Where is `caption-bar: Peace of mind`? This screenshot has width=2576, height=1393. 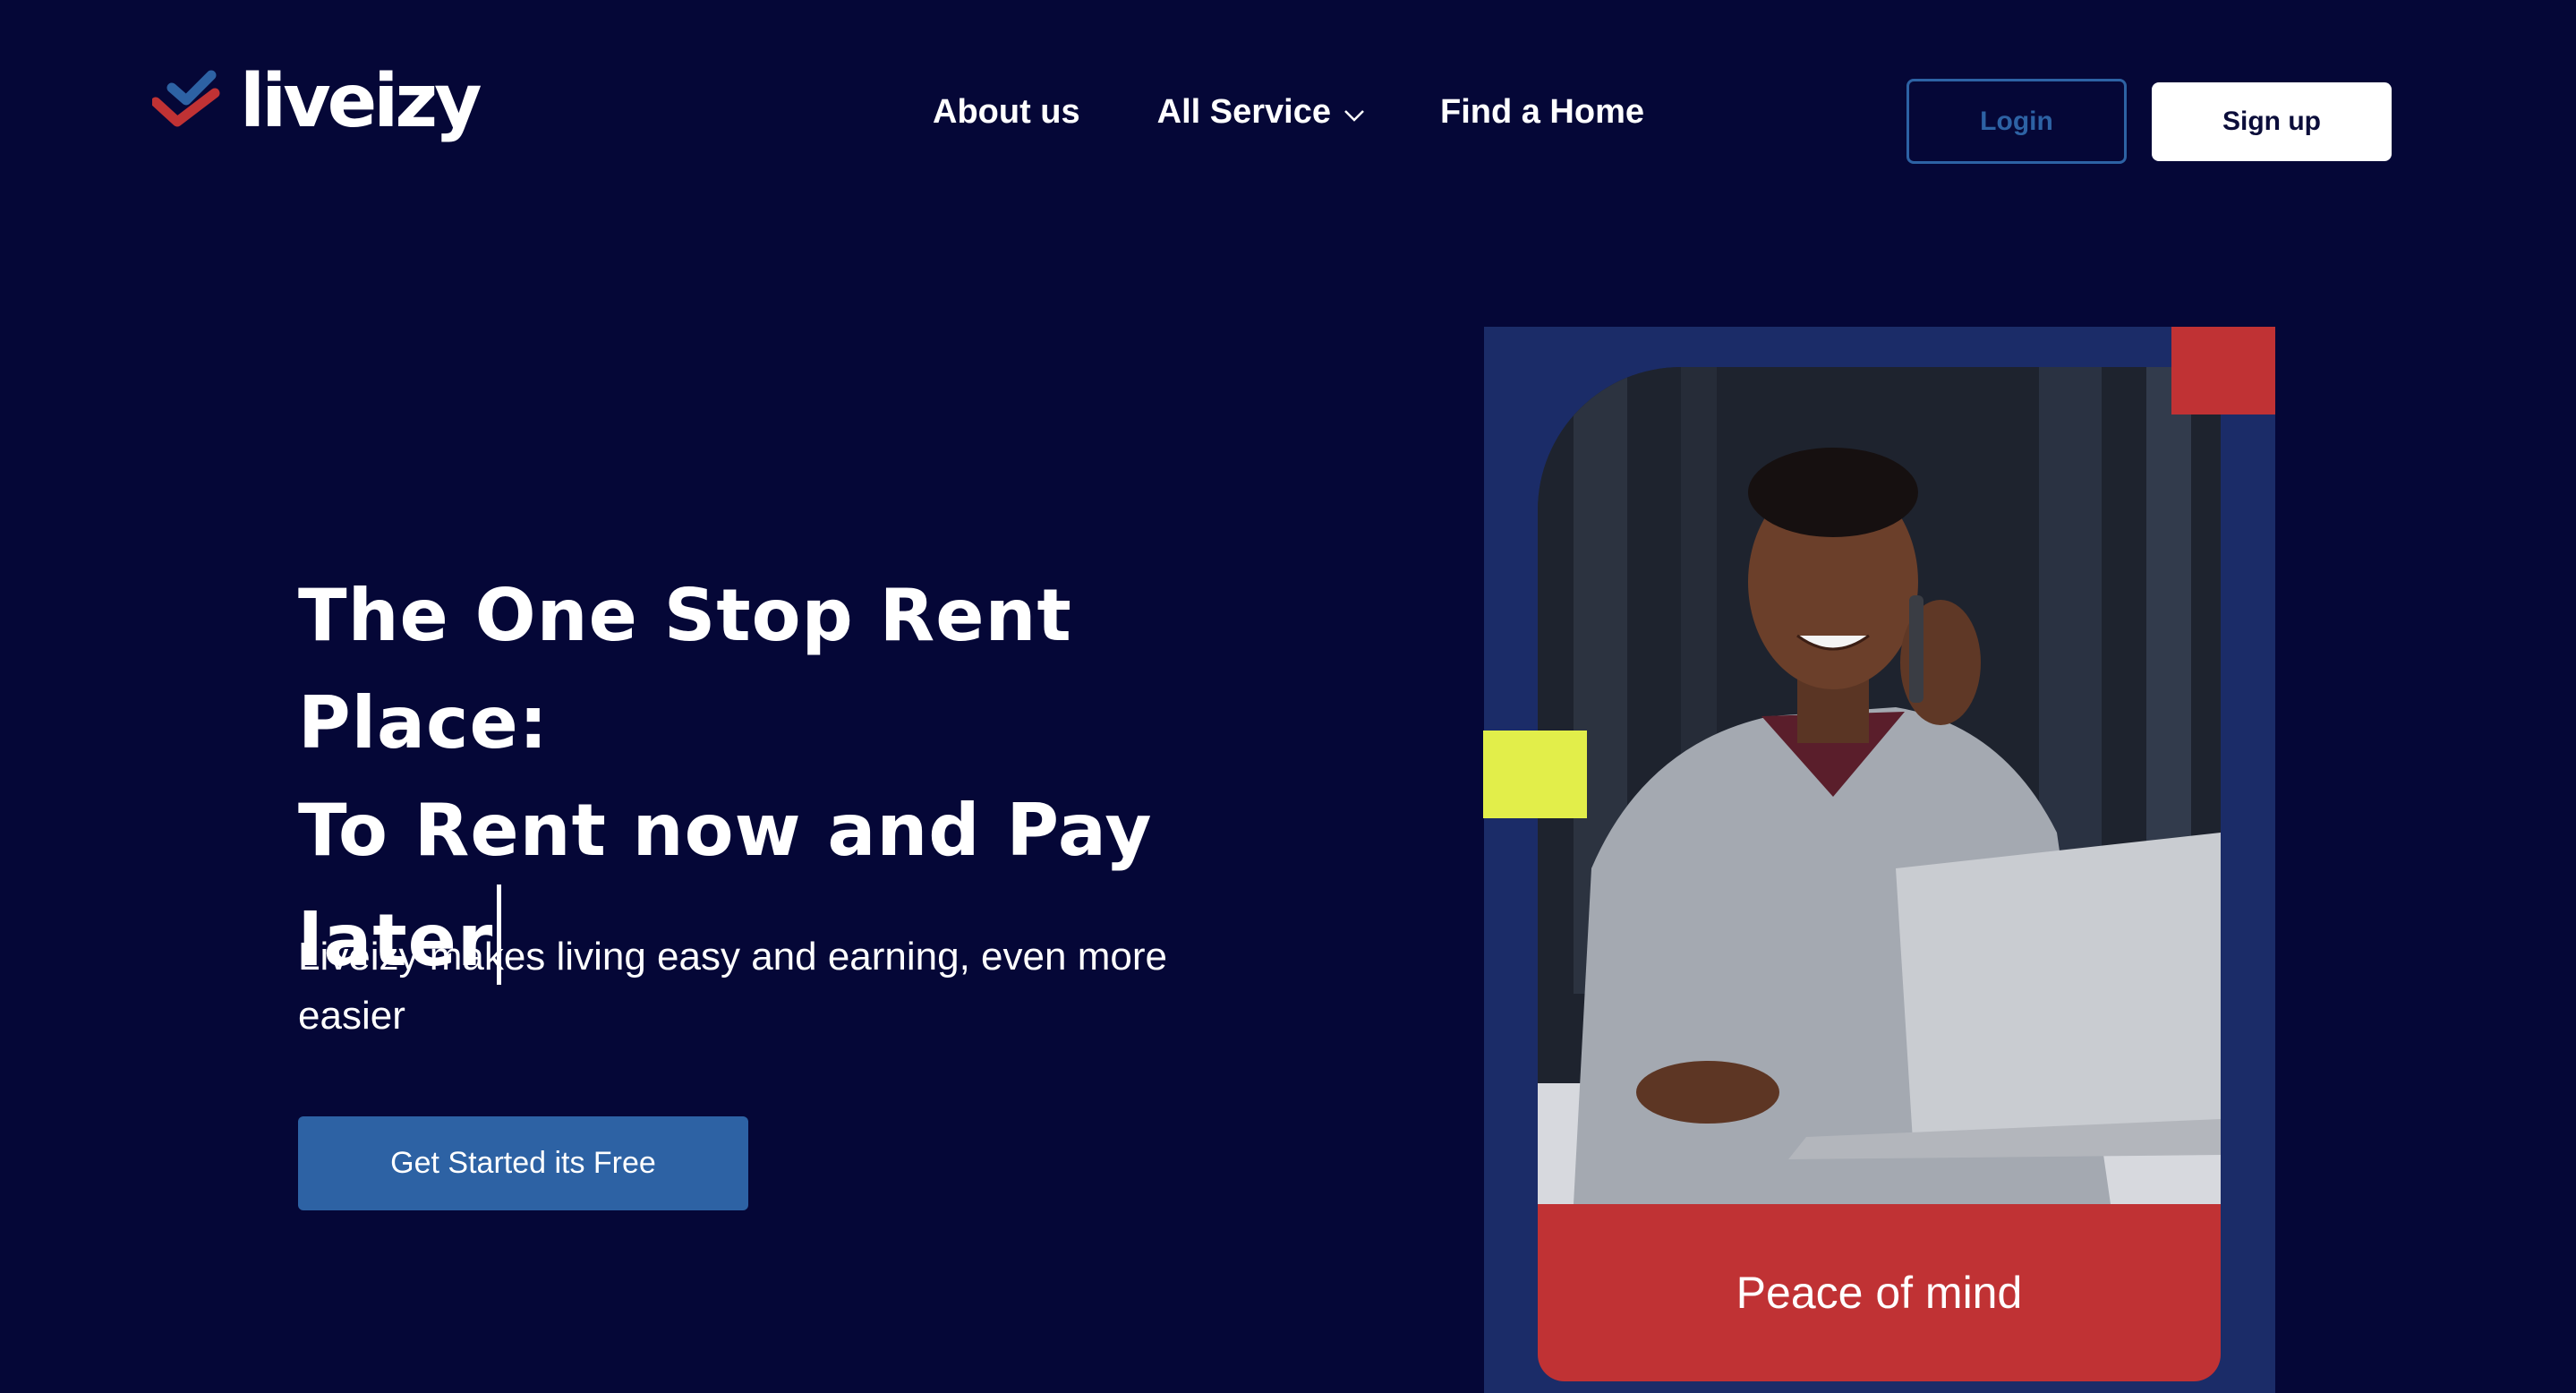 caption-bar: Peace of mind is located at coordinates (1879, 1292).